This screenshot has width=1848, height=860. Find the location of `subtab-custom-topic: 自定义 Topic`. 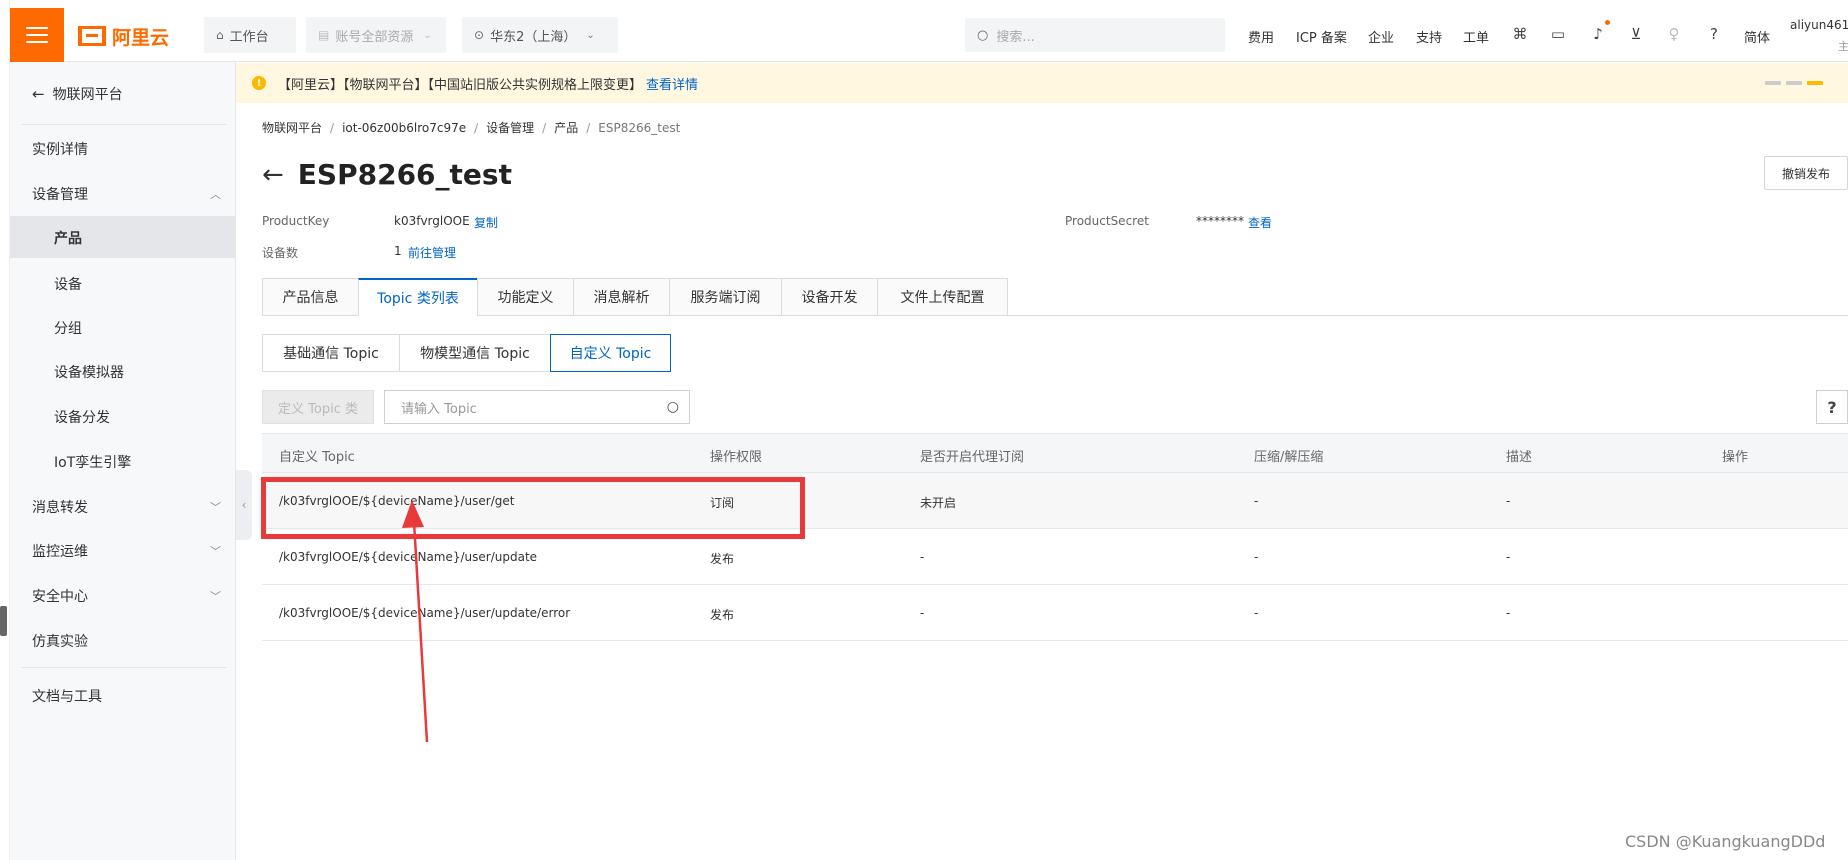

subtab-custom-topic: 自定义 Topic is located at coordinates (610, 353).